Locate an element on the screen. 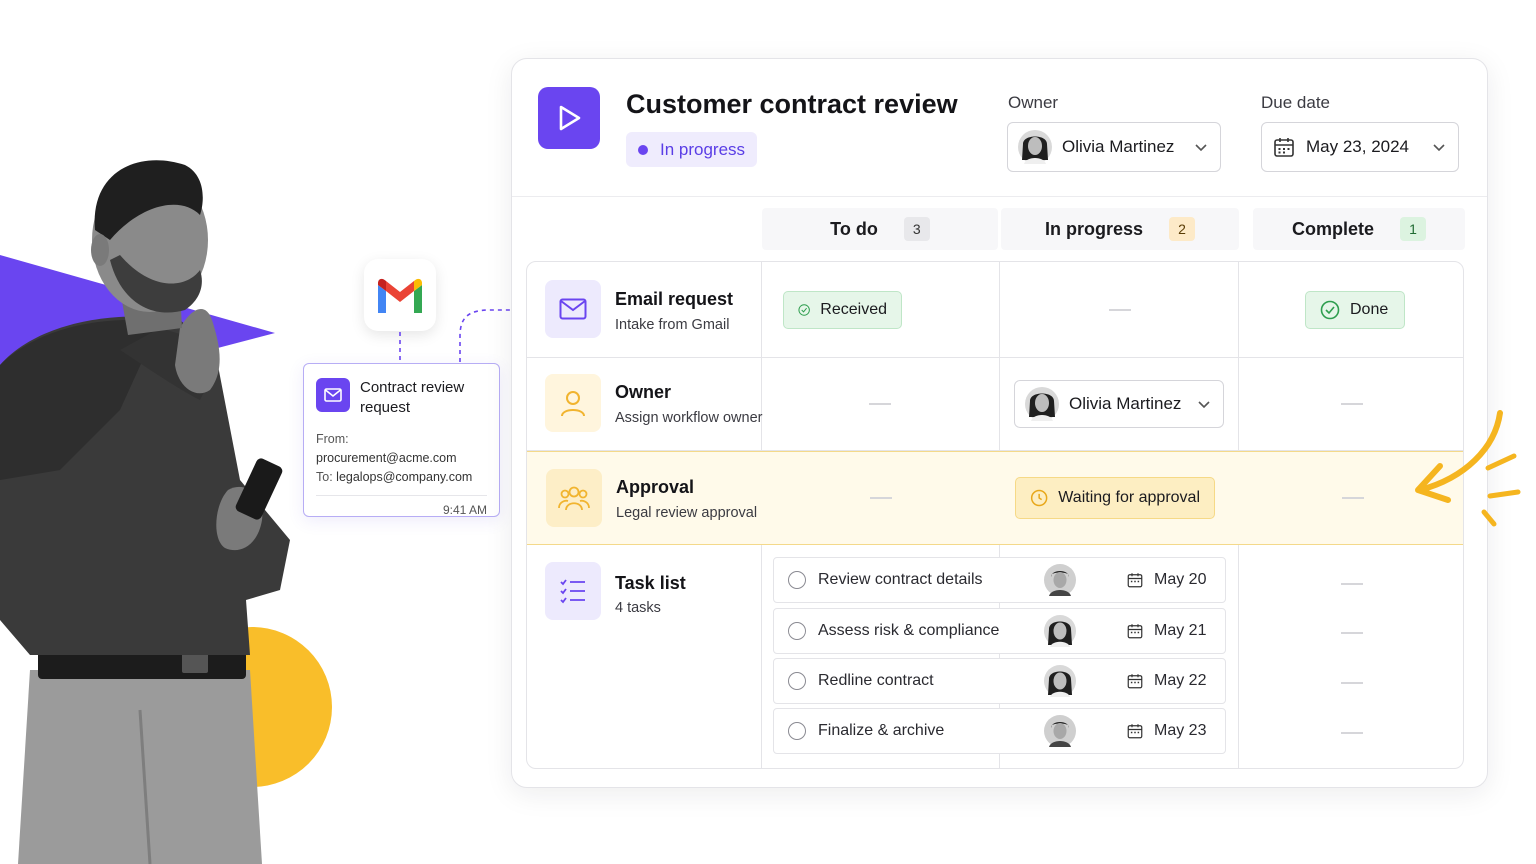  row-subtitle: Assign workflow owner is located at coordinates (689, 418).